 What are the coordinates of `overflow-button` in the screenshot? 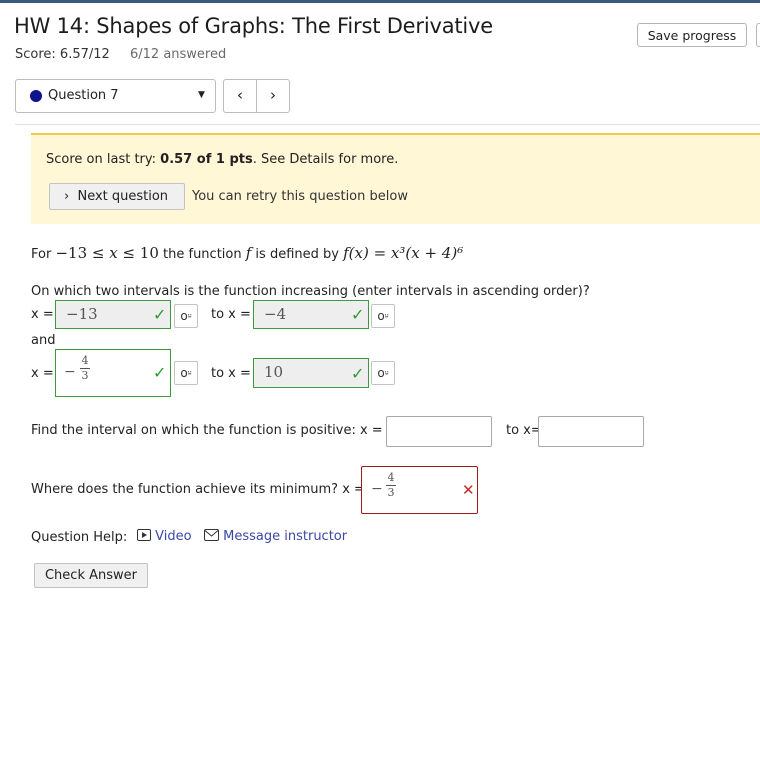 It's located at (758, 35).